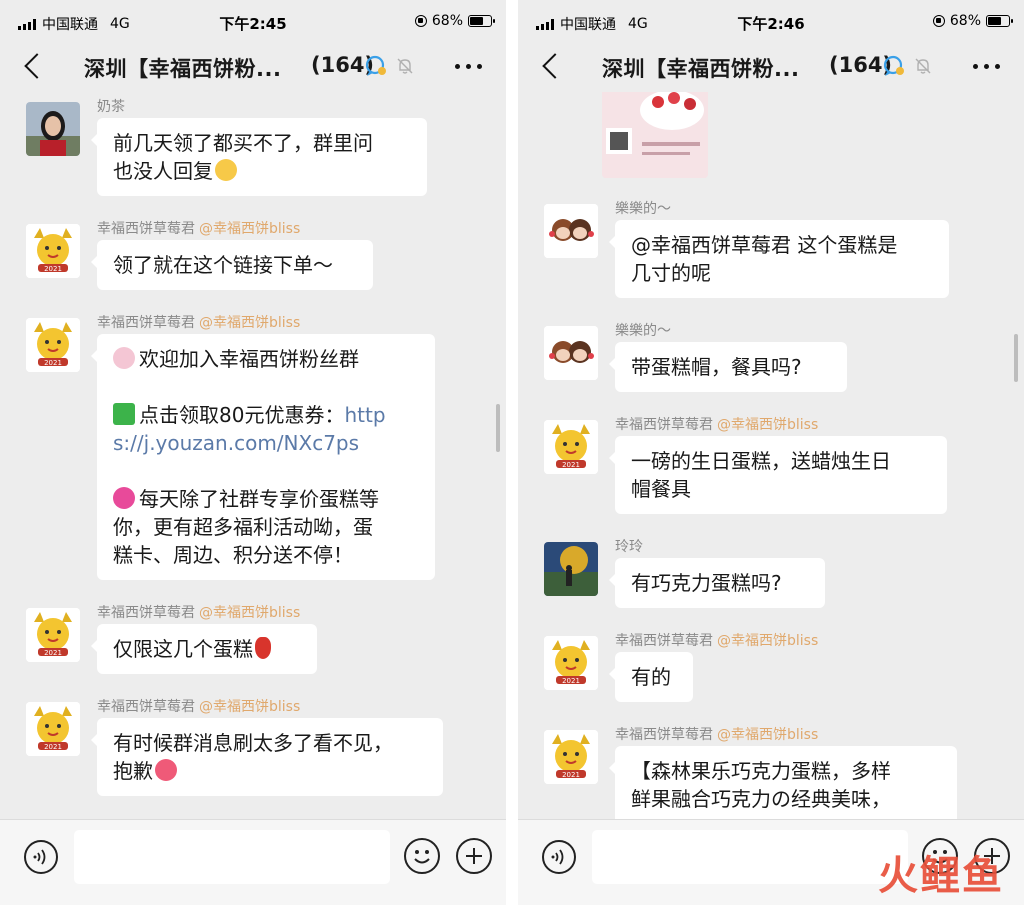 Image resolution: width=1024 pixels, height=905 pixels. What do you see at coordinates (163, 171) in the screenshot?
I see `message-line: 也没人回复` at bounding box center [163, 171].